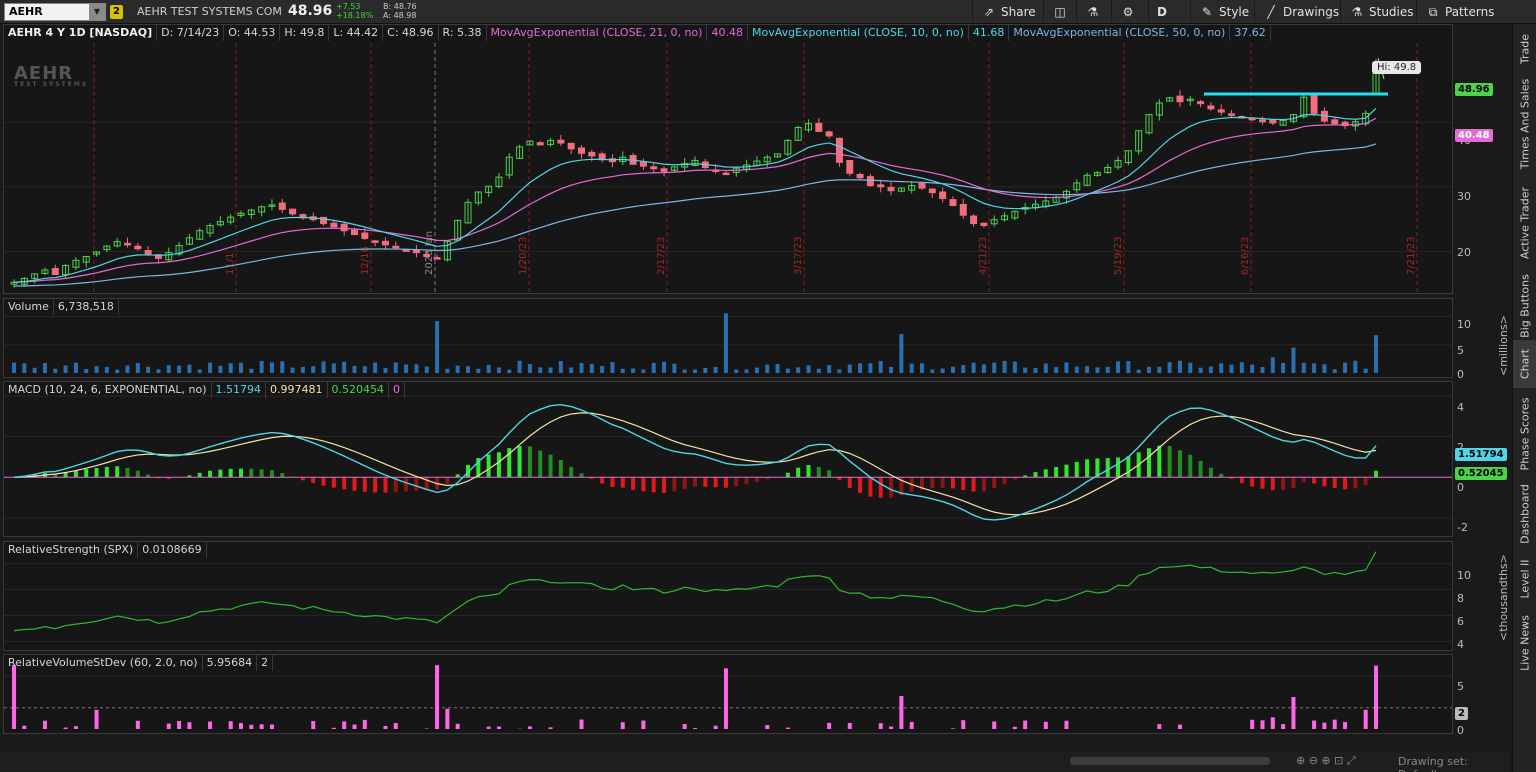 The width and height of the screenshot is (1536, 772). I want to click on chart-title: AEHR 4 Y 1D [NASDAQ], so click(81, 33).